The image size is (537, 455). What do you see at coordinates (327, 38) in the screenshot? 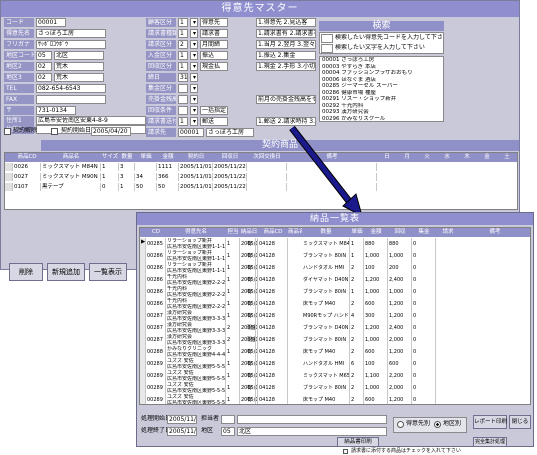
I see `search-code-input` at bounding box center [327, 38].